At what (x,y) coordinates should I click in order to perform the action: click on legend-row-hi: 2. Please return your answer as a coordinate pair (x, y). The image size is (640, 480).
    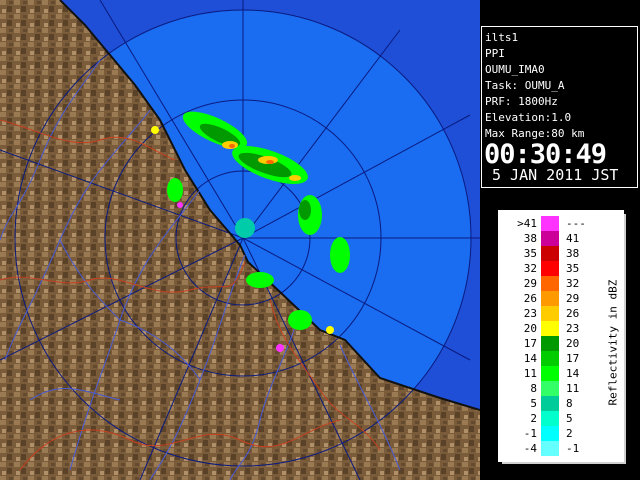
    Looking at the image, I should click on (569, 433).